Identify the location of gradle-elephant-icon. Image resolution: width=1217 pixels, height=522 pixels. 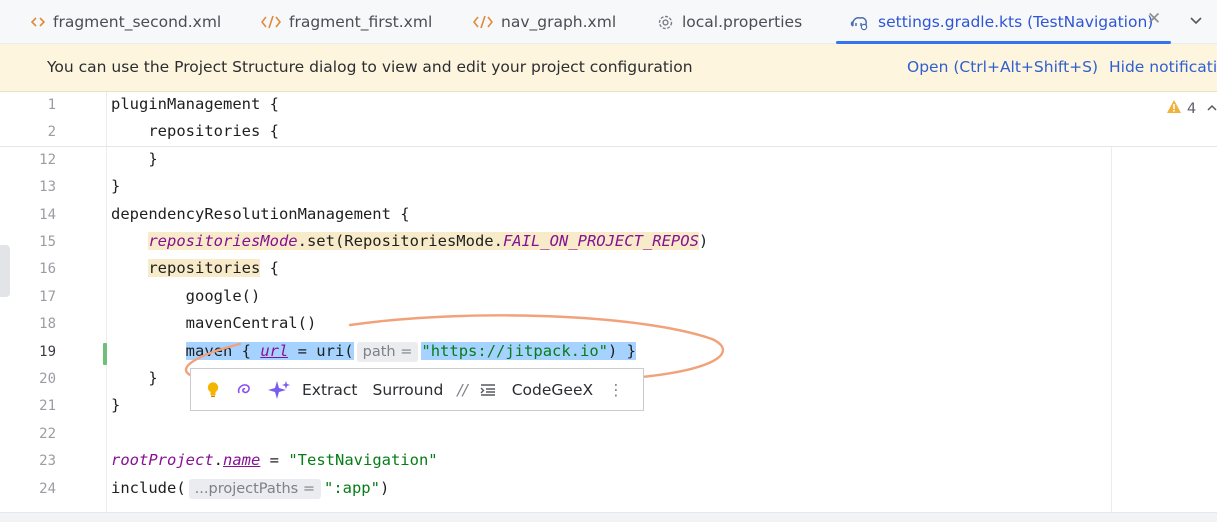
(860, 22).